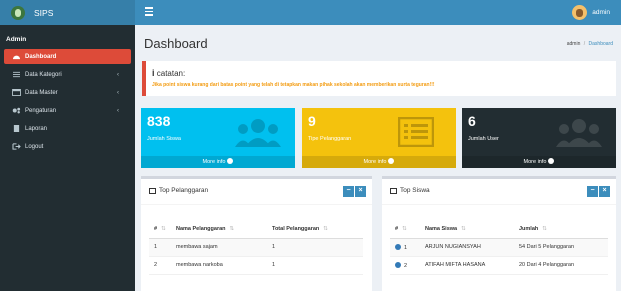 Image resolution: width=621 pixels, height=291 pixels. I want to click on table-row: 2 membawa narkoba 1, so click(256, 265).